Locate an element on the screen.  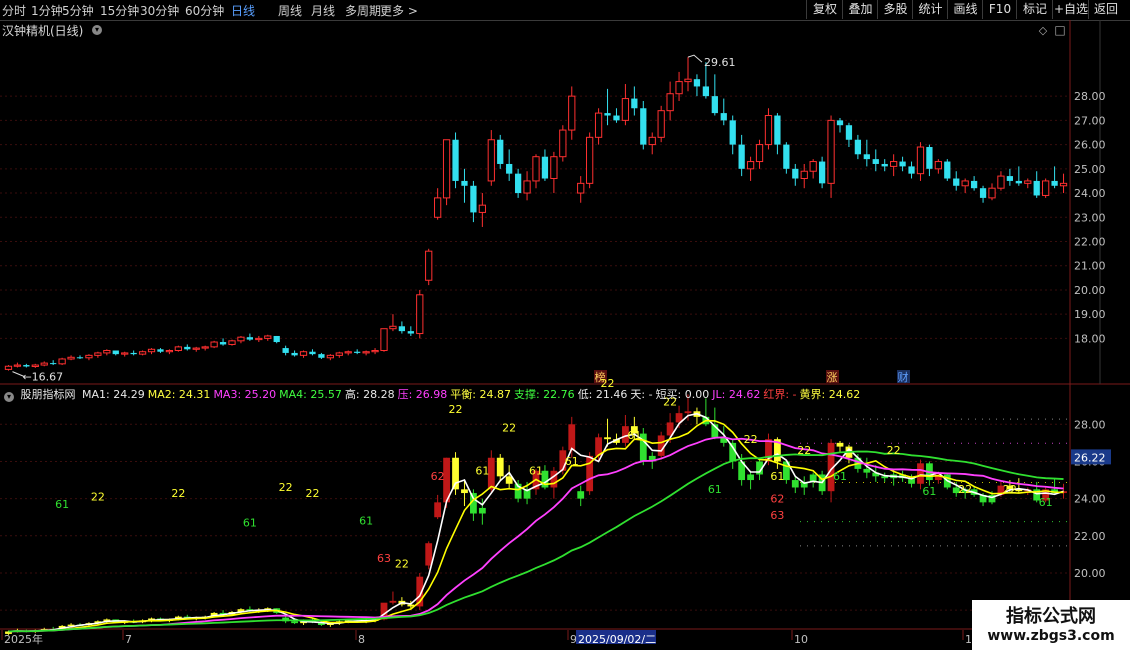
price-axis-label: 20.00 is located at coordinates (1090, 290).